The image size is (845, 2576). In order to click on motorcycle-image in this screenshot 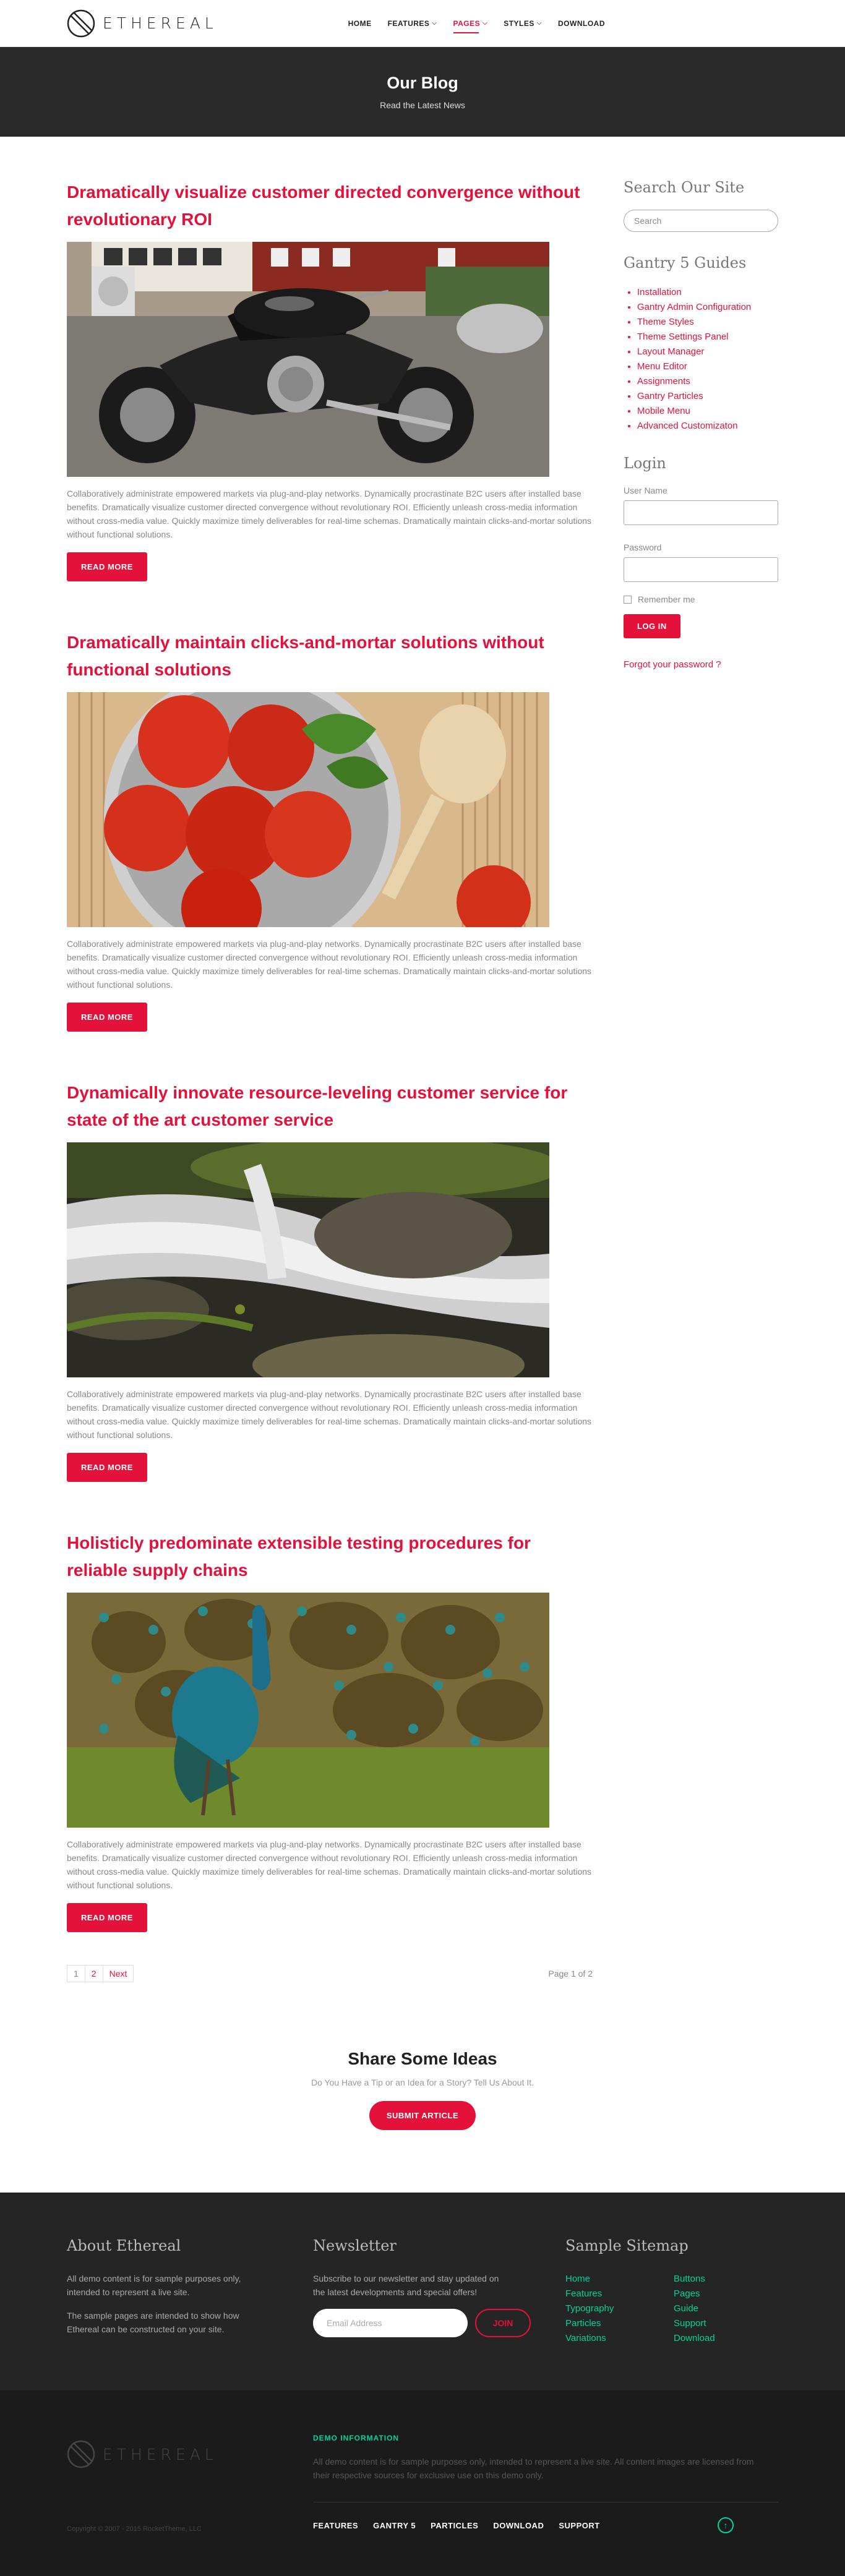, I will do `click(308, 359)`.